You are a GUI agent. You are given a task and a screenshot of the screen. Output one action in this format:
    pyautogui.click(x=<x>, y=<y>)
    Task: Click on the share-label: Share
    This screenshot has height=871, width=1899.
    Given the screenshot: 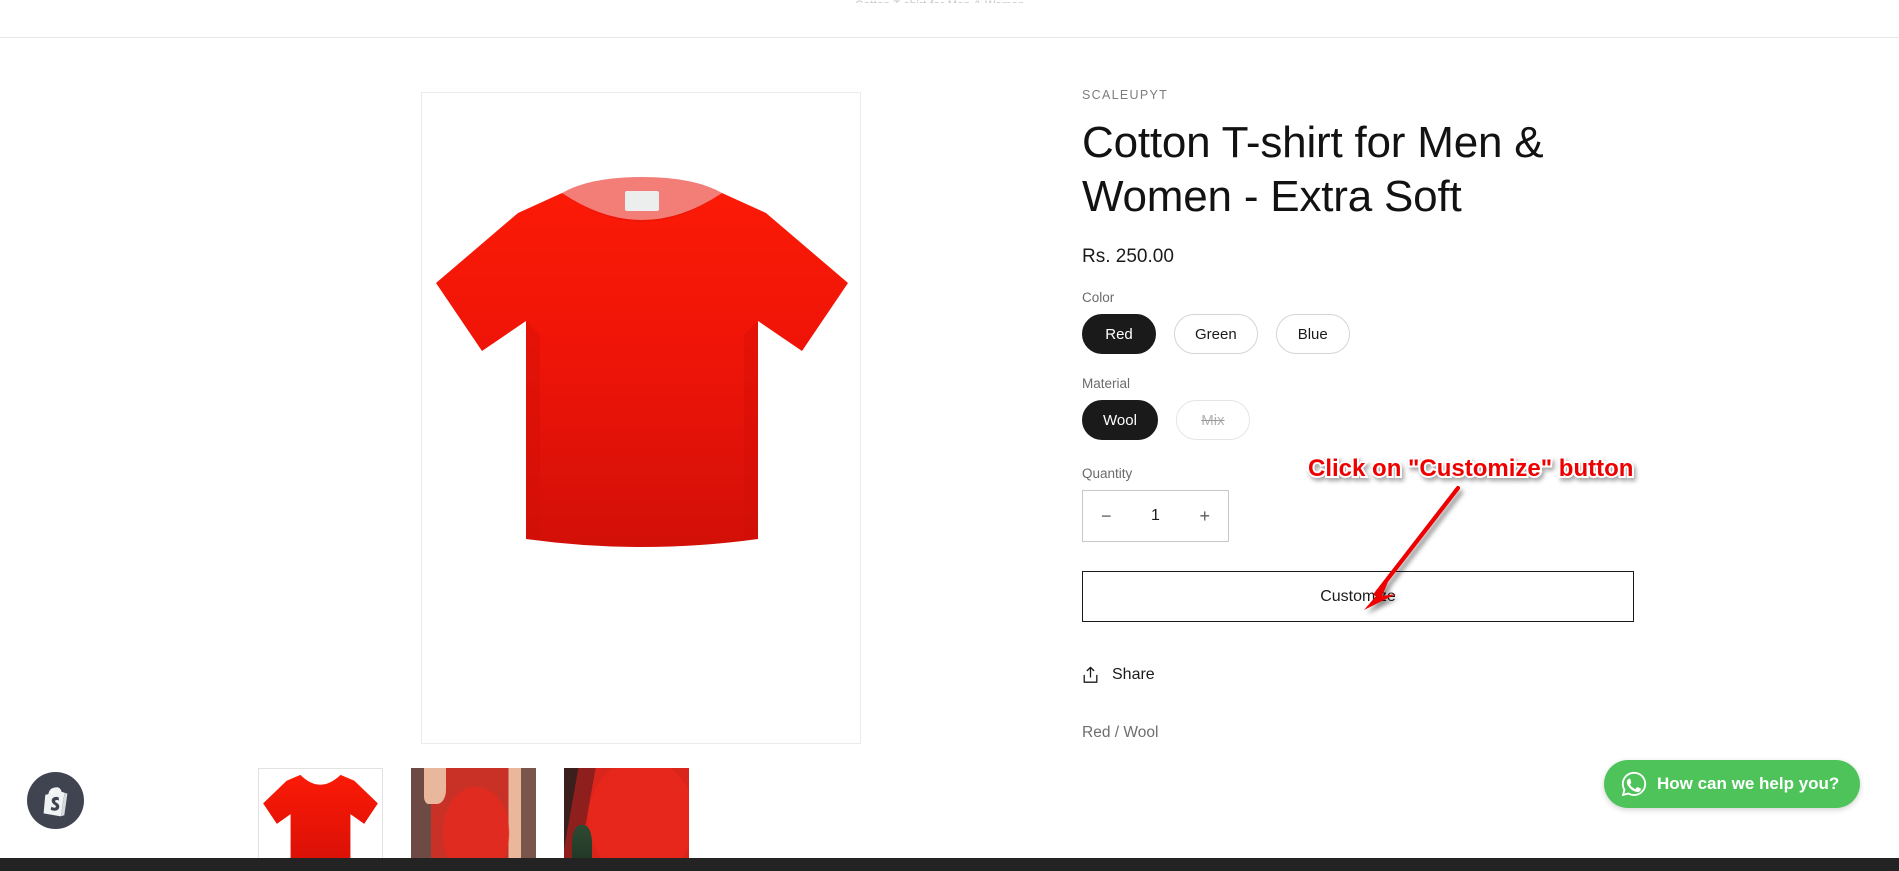 What is the action you would take?
    pyautogui.click(x=1133, y=675)
    